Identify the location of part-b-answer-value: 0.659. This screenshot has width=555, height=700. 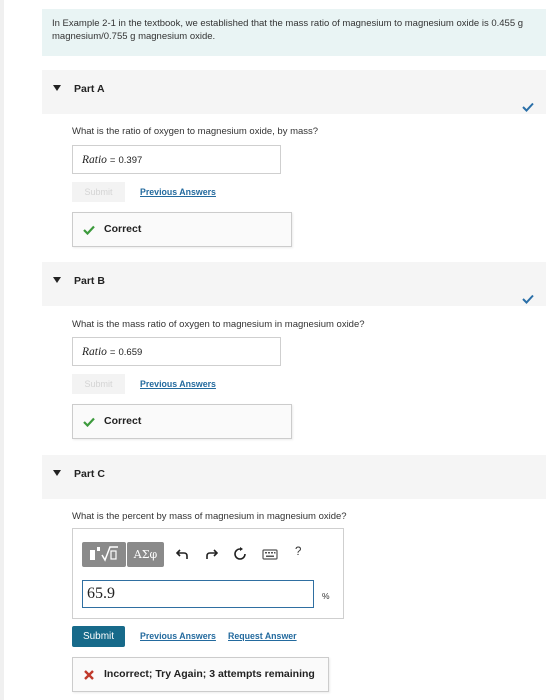
(130, 352).